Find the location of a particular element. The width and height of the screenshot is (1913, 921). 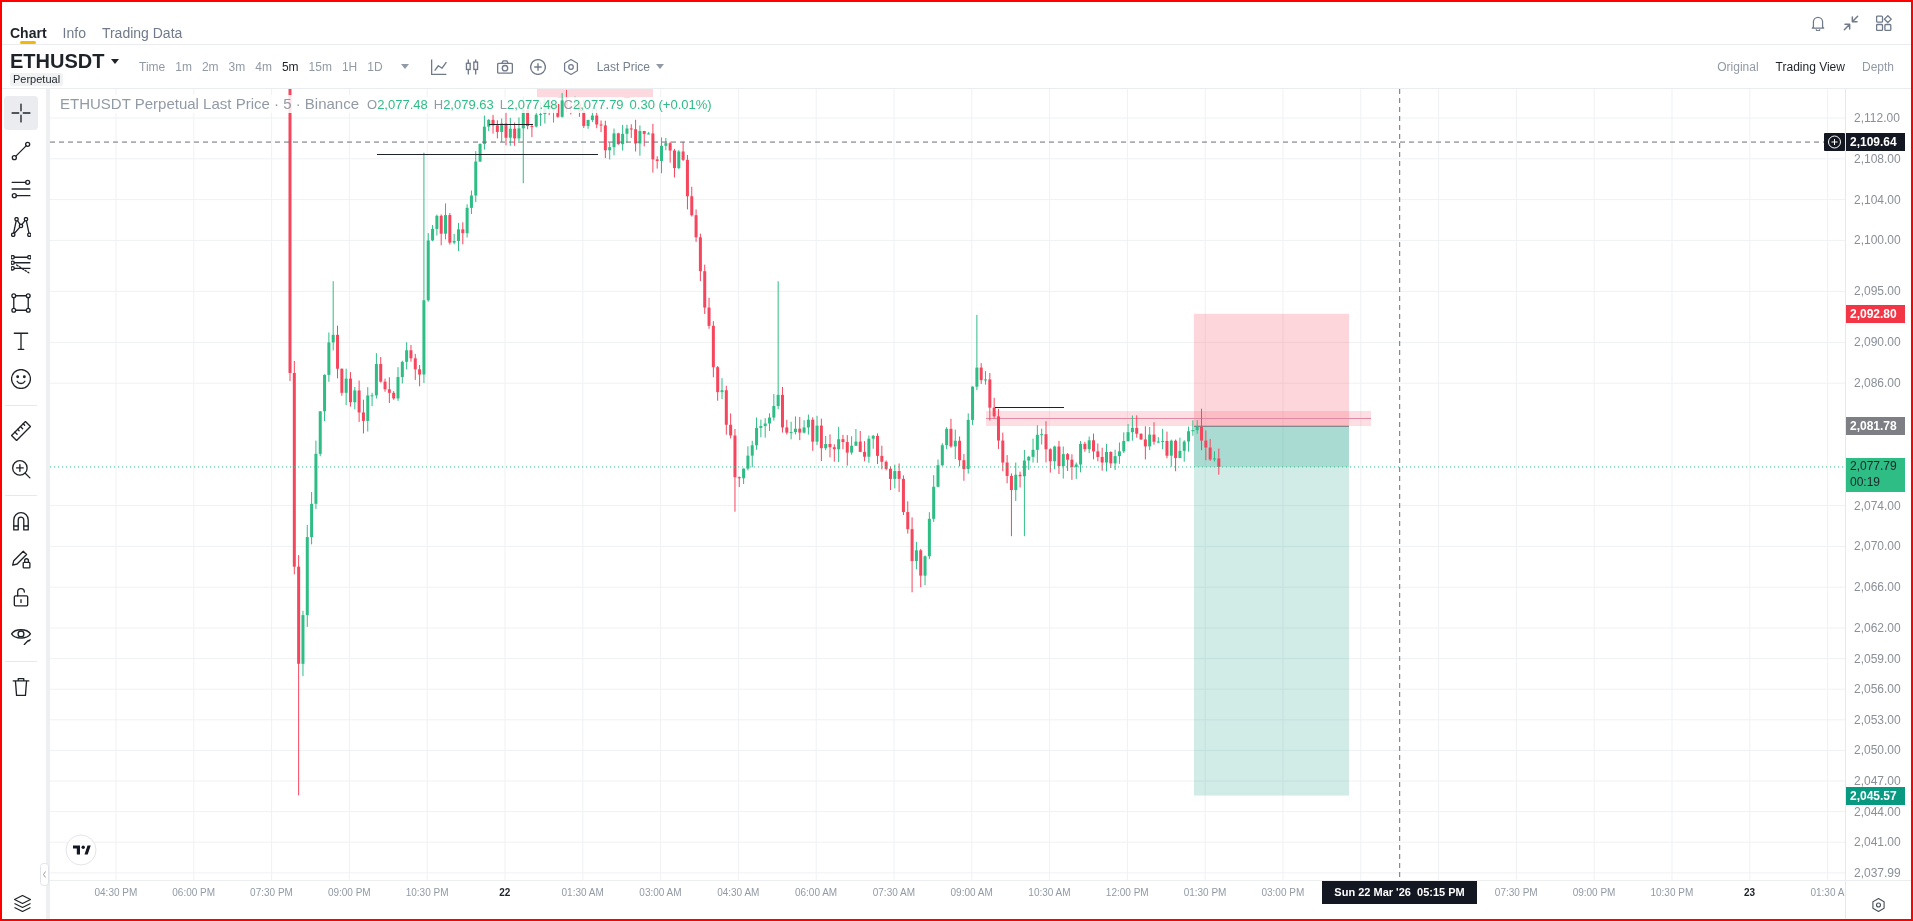

interval-button: 1H is located at coordinates (349, 66).